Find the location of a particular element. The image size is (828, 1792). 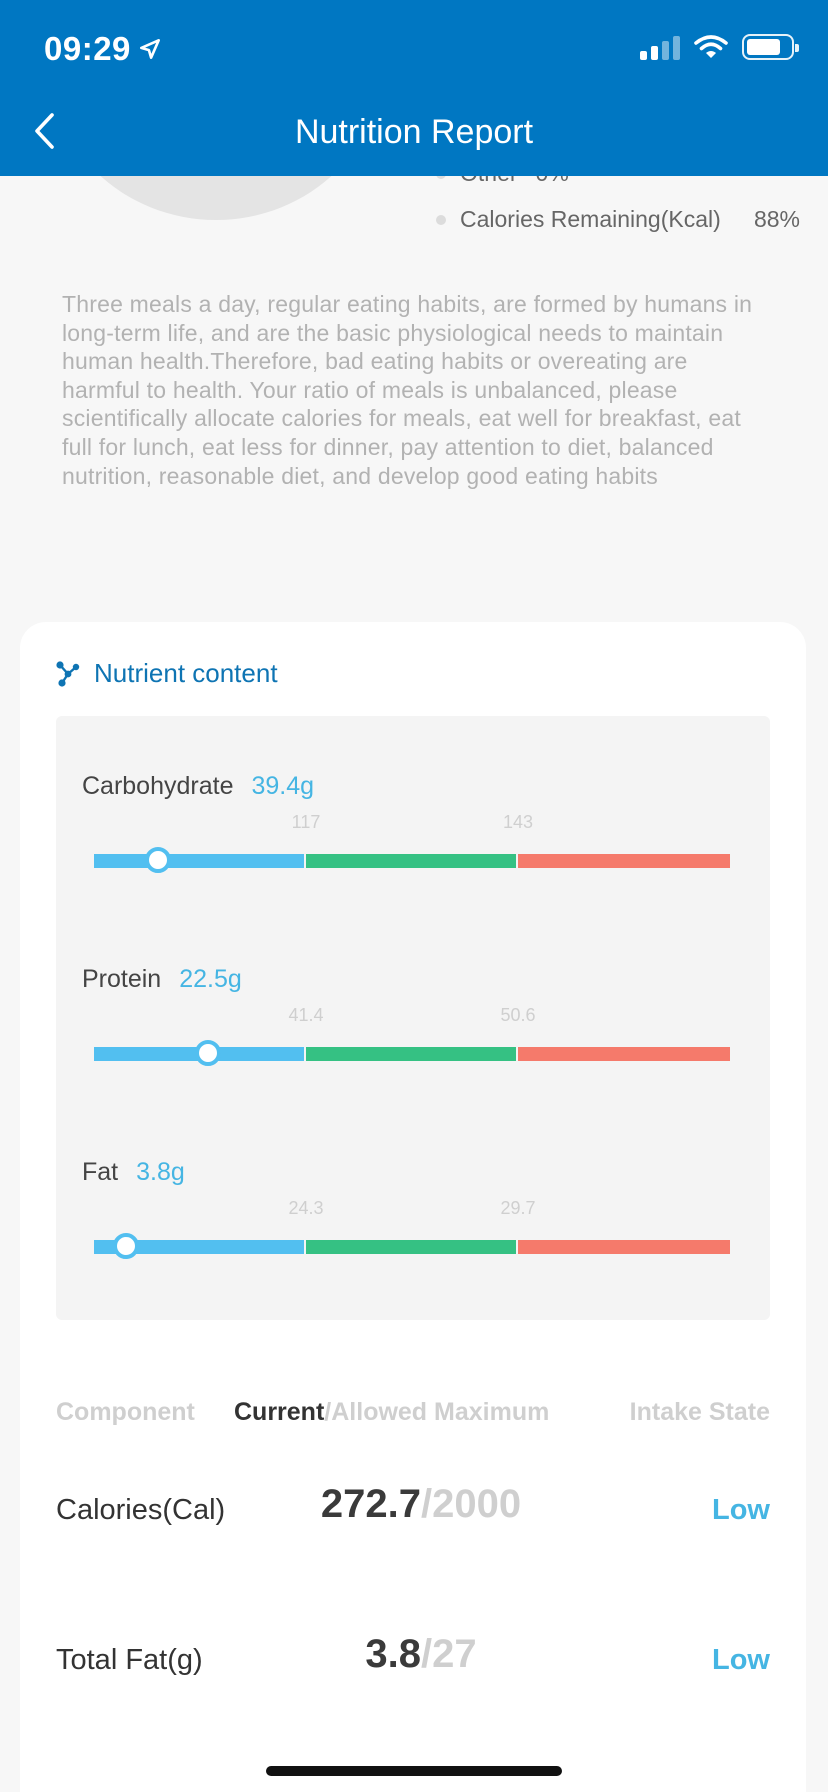

nutrient-amount: 39.4g is located at coordinates (283, 786).